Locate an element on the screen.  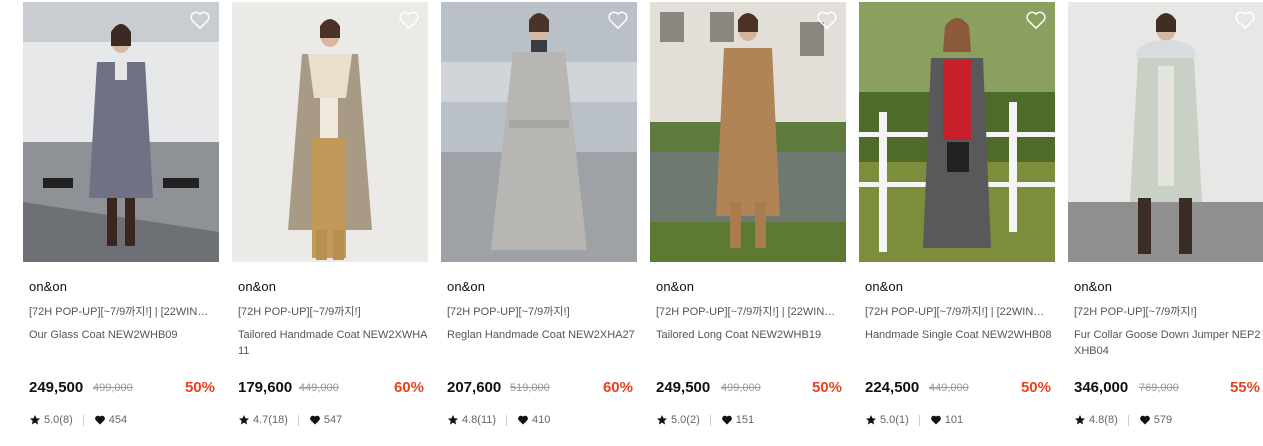
product-name: Tailored Long Coat NEW2WHB19 is located at coordinates (751, 335).